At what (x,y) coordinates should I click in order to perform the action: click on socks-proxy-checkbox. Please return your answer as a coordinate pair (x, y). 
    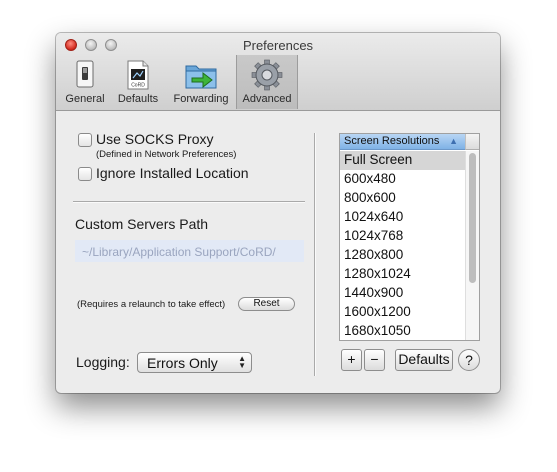
    Looking at the image, I should click on (85, 140).